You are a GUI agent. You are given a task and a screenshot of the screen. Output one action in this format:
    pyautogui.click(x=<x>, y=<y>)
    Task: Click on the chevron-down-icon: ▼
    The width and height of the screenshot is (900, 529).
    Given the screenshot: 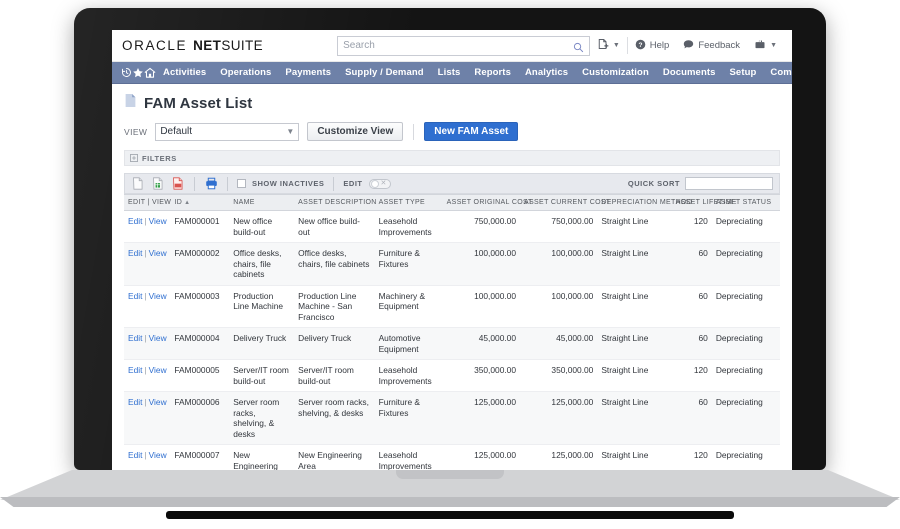 What is the action you would take?
    pyautogui.click(x=773, y=45)
    